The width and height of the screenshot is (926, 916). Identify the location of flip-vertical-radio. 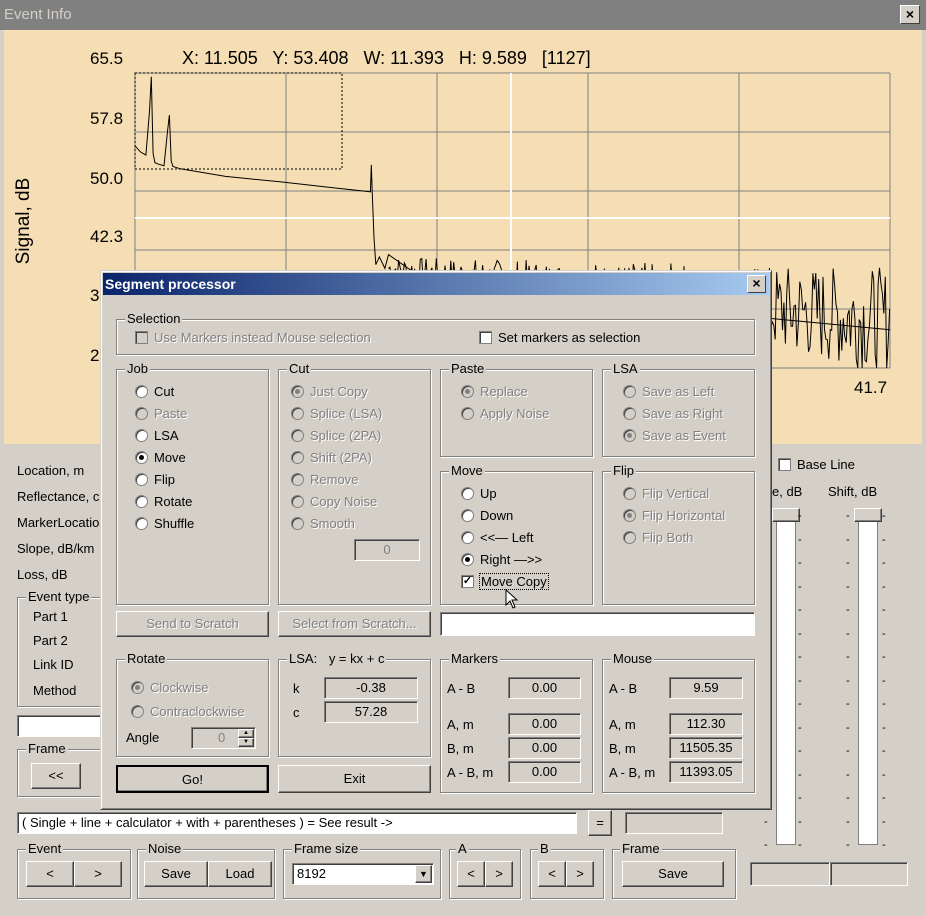
(629, 493).